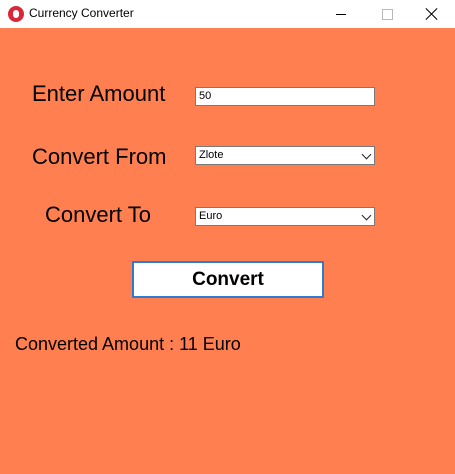  What do you see at coordinates (81, 13) in the screenshot?
I see `window-title: Currency Converter` at bounding box center [81, 13].